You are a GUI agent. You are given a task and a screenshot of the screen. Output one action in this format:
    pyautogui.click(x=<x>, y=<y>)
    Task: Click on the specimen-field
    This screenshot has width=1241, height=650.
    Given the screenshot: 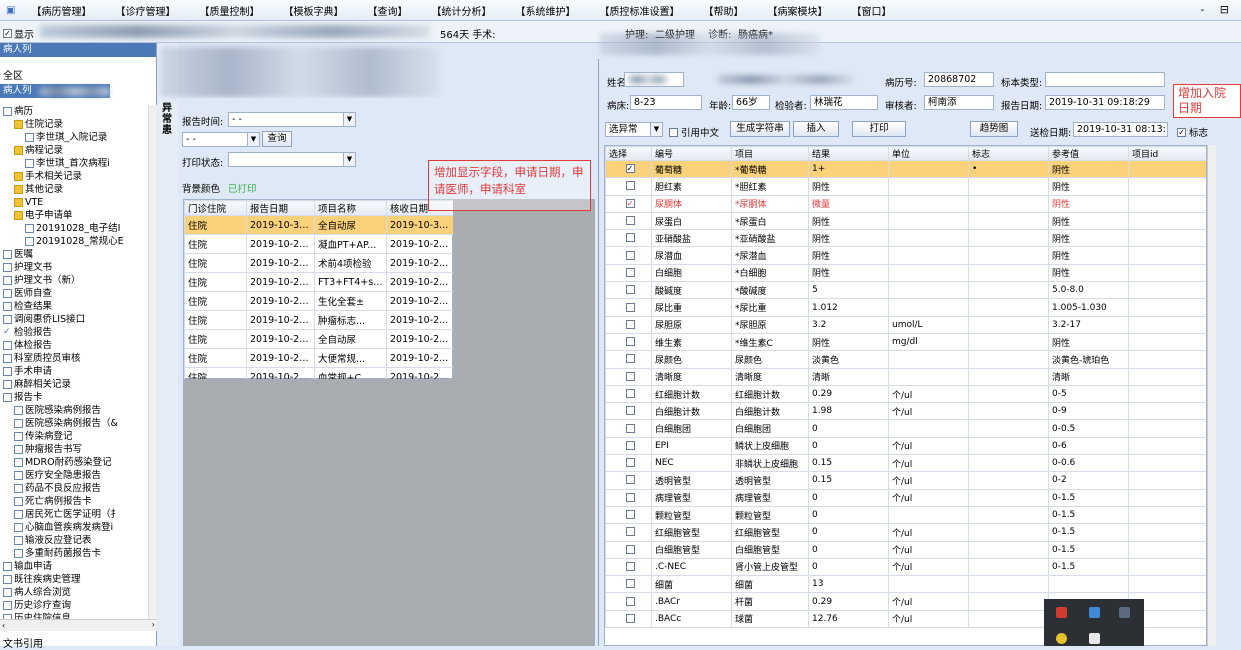 What is the action you would take?
    pyautogui.click(x=1105, y=79)
    